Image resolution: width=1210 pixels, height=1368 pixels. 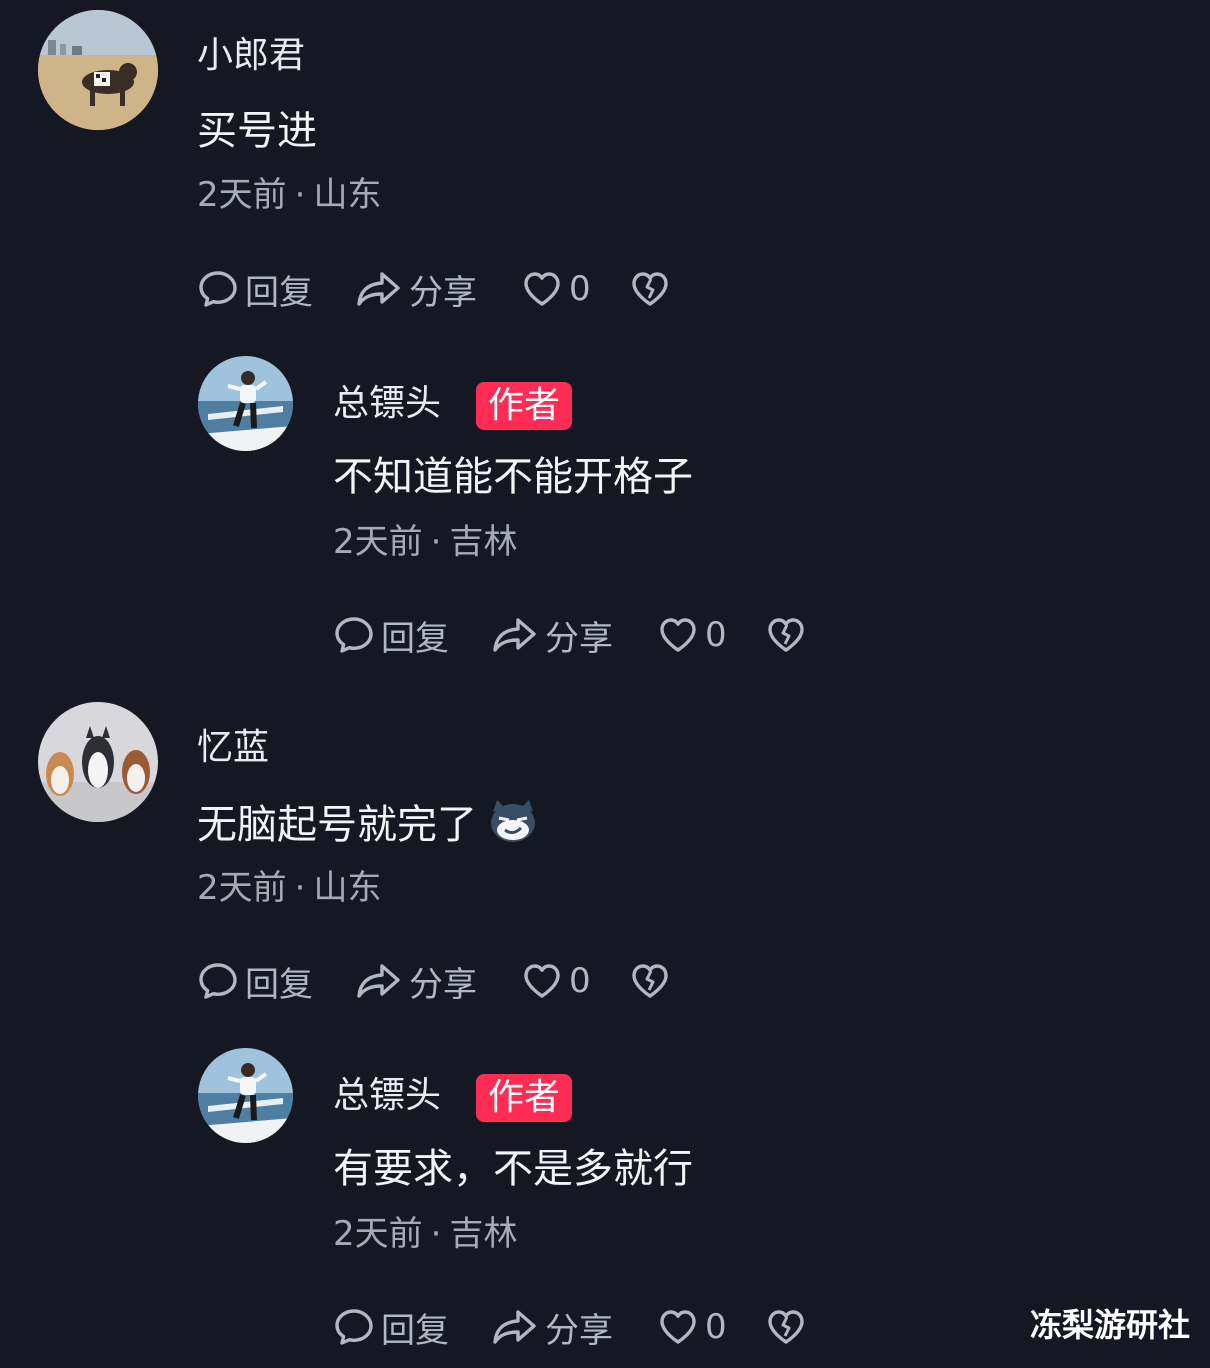 I want to click on comment-text: 无脑起号就完了, so click(x=368, y=827).